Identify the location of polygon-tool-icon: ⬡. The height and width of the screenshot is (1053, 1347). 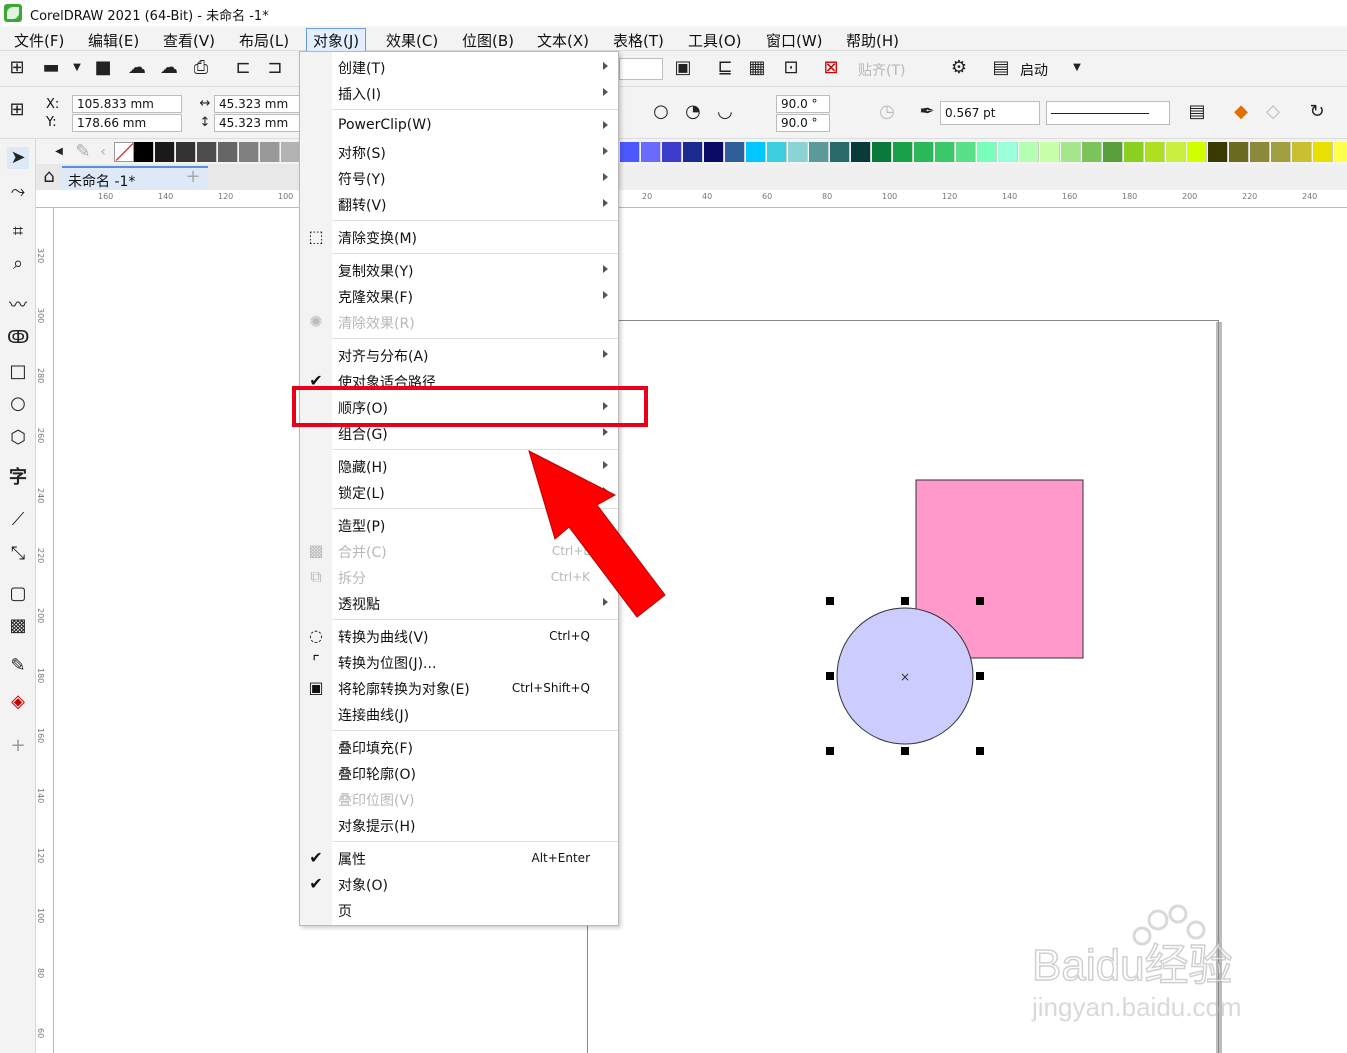
(18, 438).